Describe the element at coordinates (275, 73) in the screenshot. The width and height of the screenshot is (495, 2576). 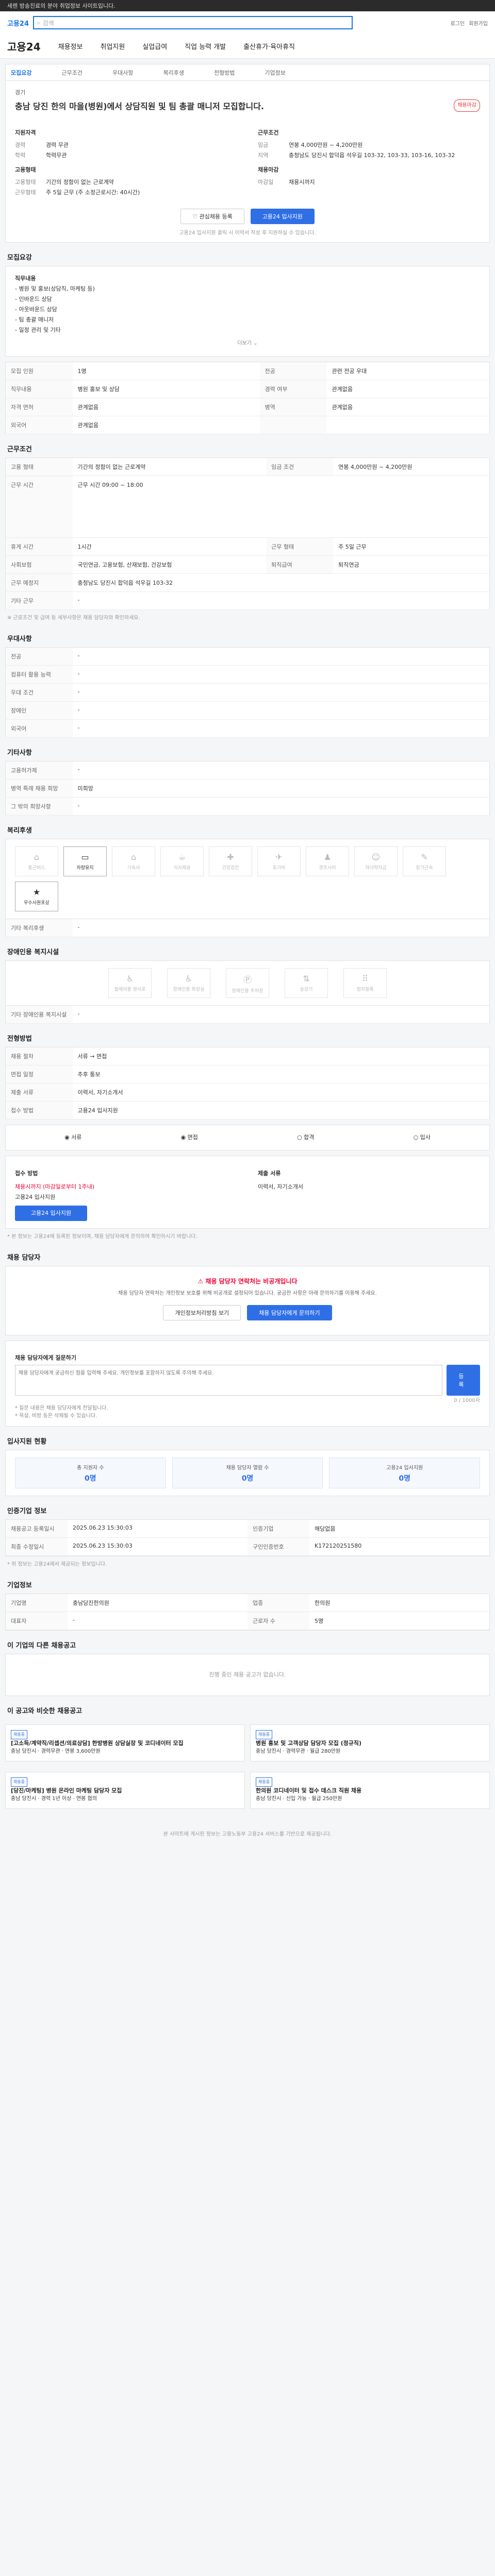
I see `tab-company: 기업정보` at that location.